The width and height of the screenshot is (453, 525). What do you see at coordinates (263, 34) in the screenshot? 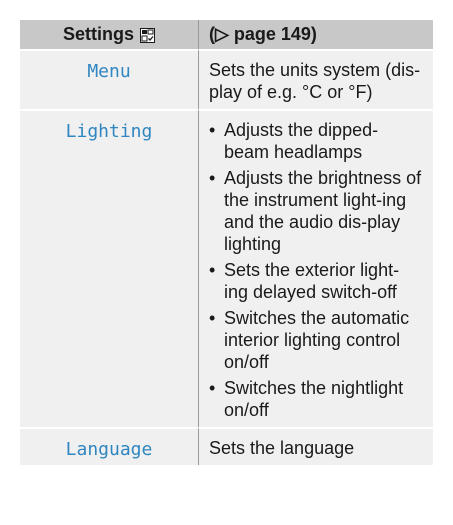
I see `header-page-ref: (▷ page 149)` at bounding box center [263, 34].